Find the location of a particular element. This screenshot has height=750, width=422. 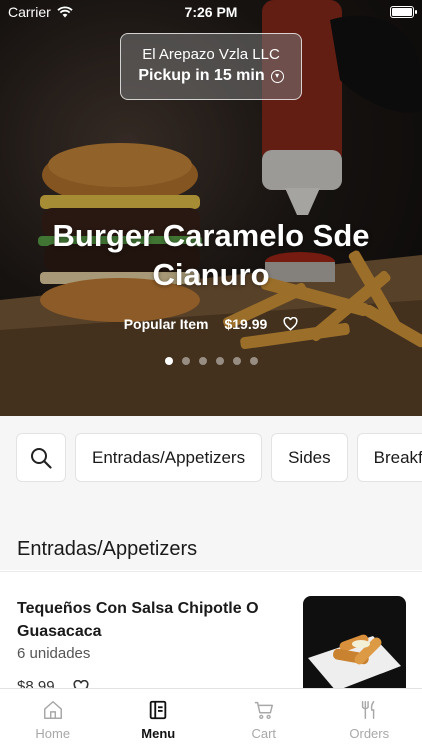

tab-orders-label: Orders is located at coordinates (369, 733).